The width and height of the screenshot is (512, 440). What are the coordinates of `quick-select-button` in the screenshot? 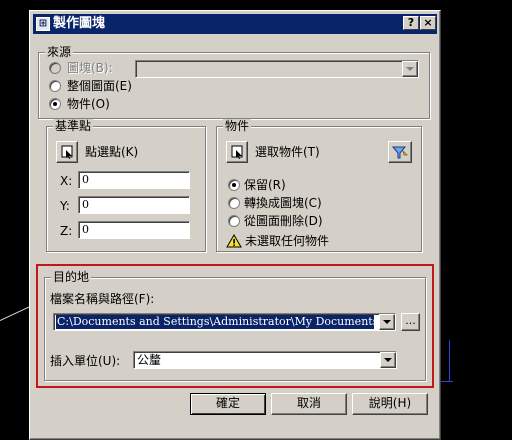 It's located at (400, 152).